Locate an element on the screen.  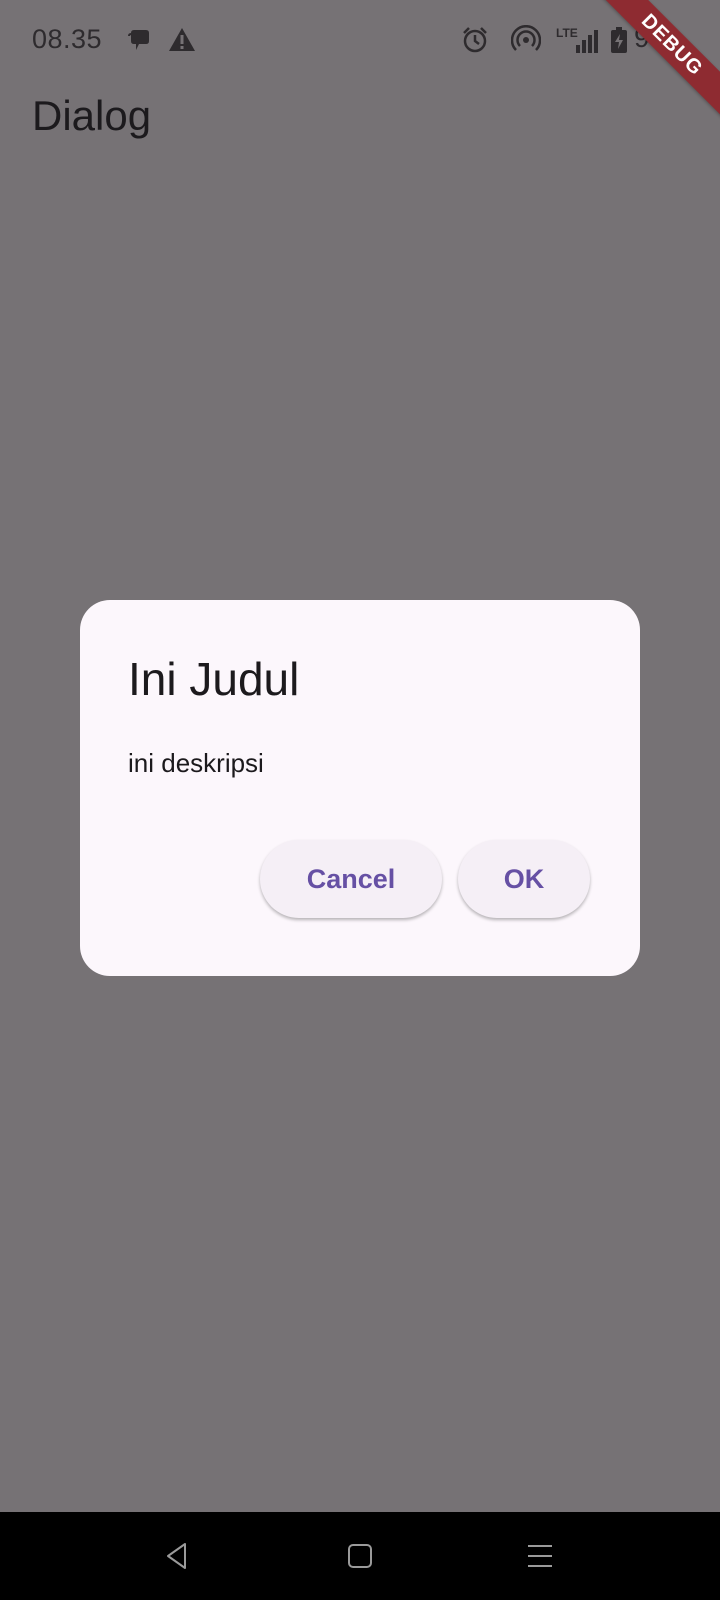
page-title: Dialog is located at coordinates (92, 115).